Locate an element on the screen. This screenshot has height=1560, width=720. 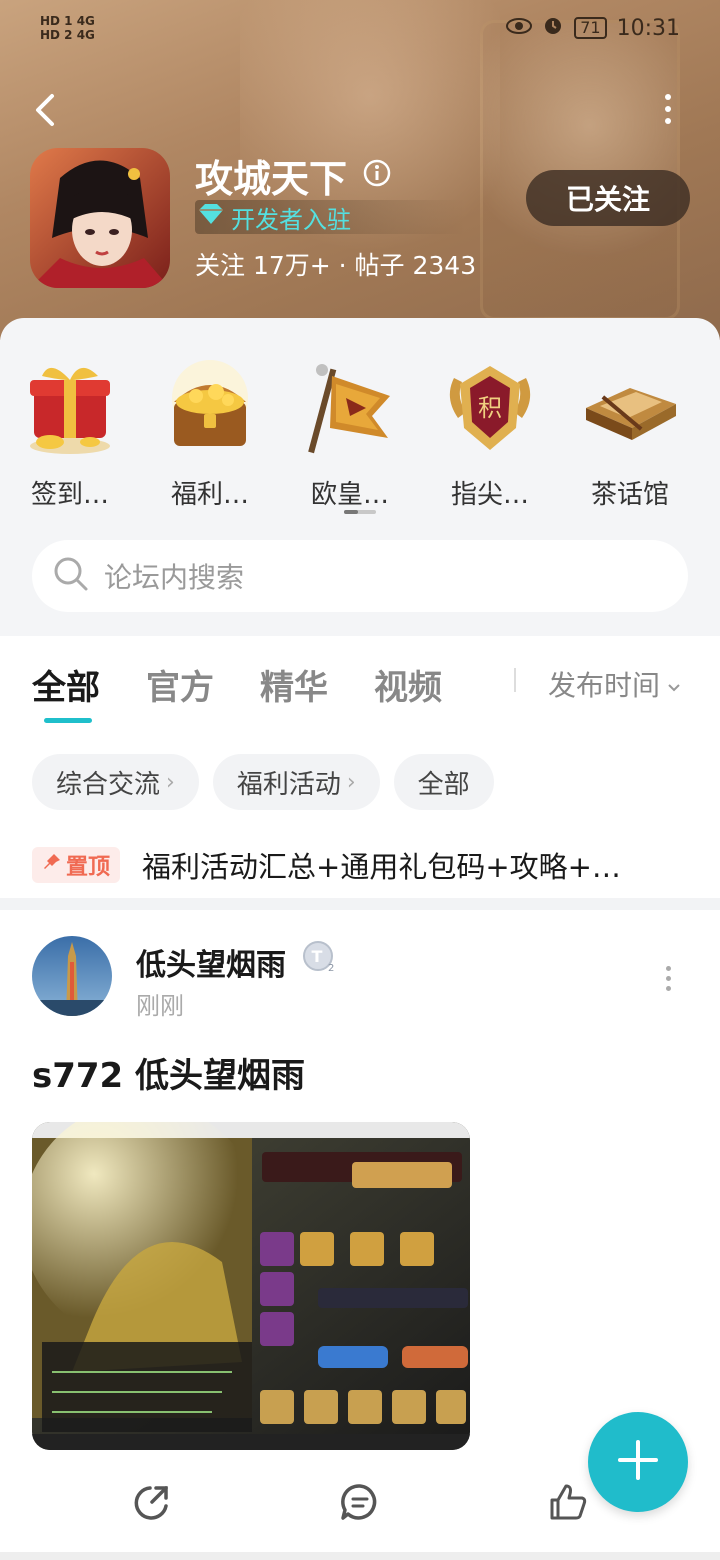
bottom-divider is located at coordinates (360, 1556).